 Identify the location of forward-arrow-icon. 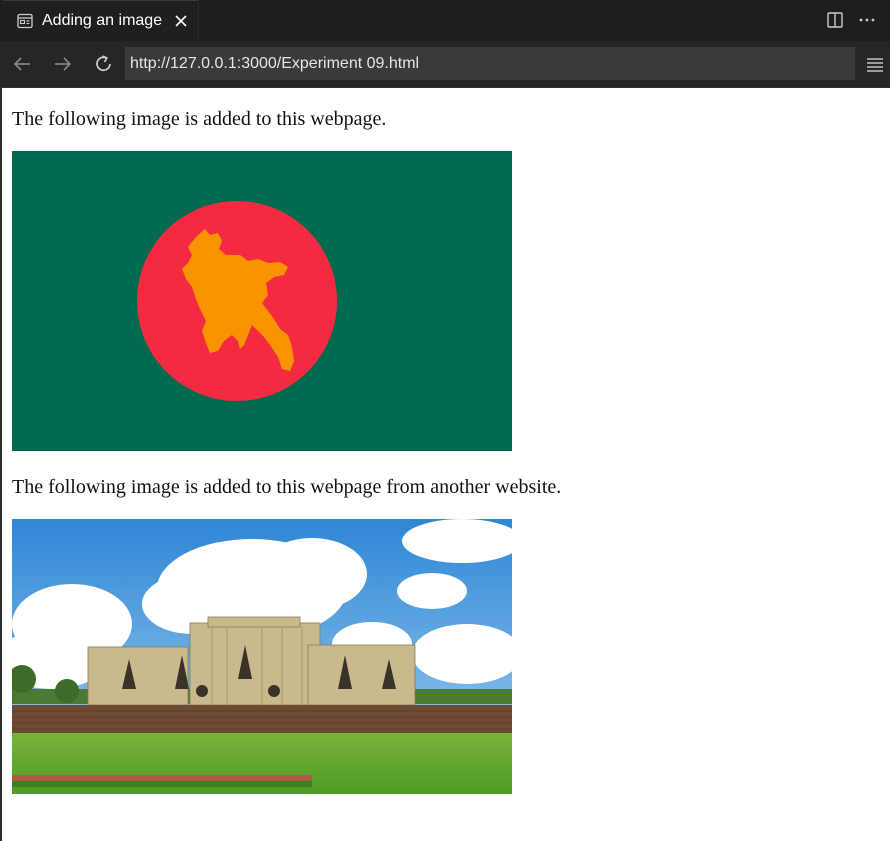
(63, 64).